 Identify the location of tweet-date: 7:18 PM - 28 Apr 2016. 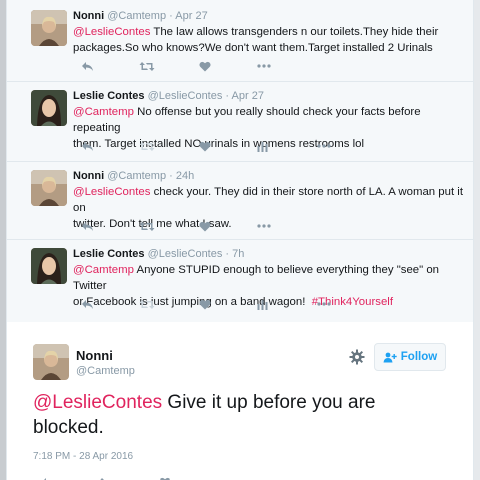
(83, 456).